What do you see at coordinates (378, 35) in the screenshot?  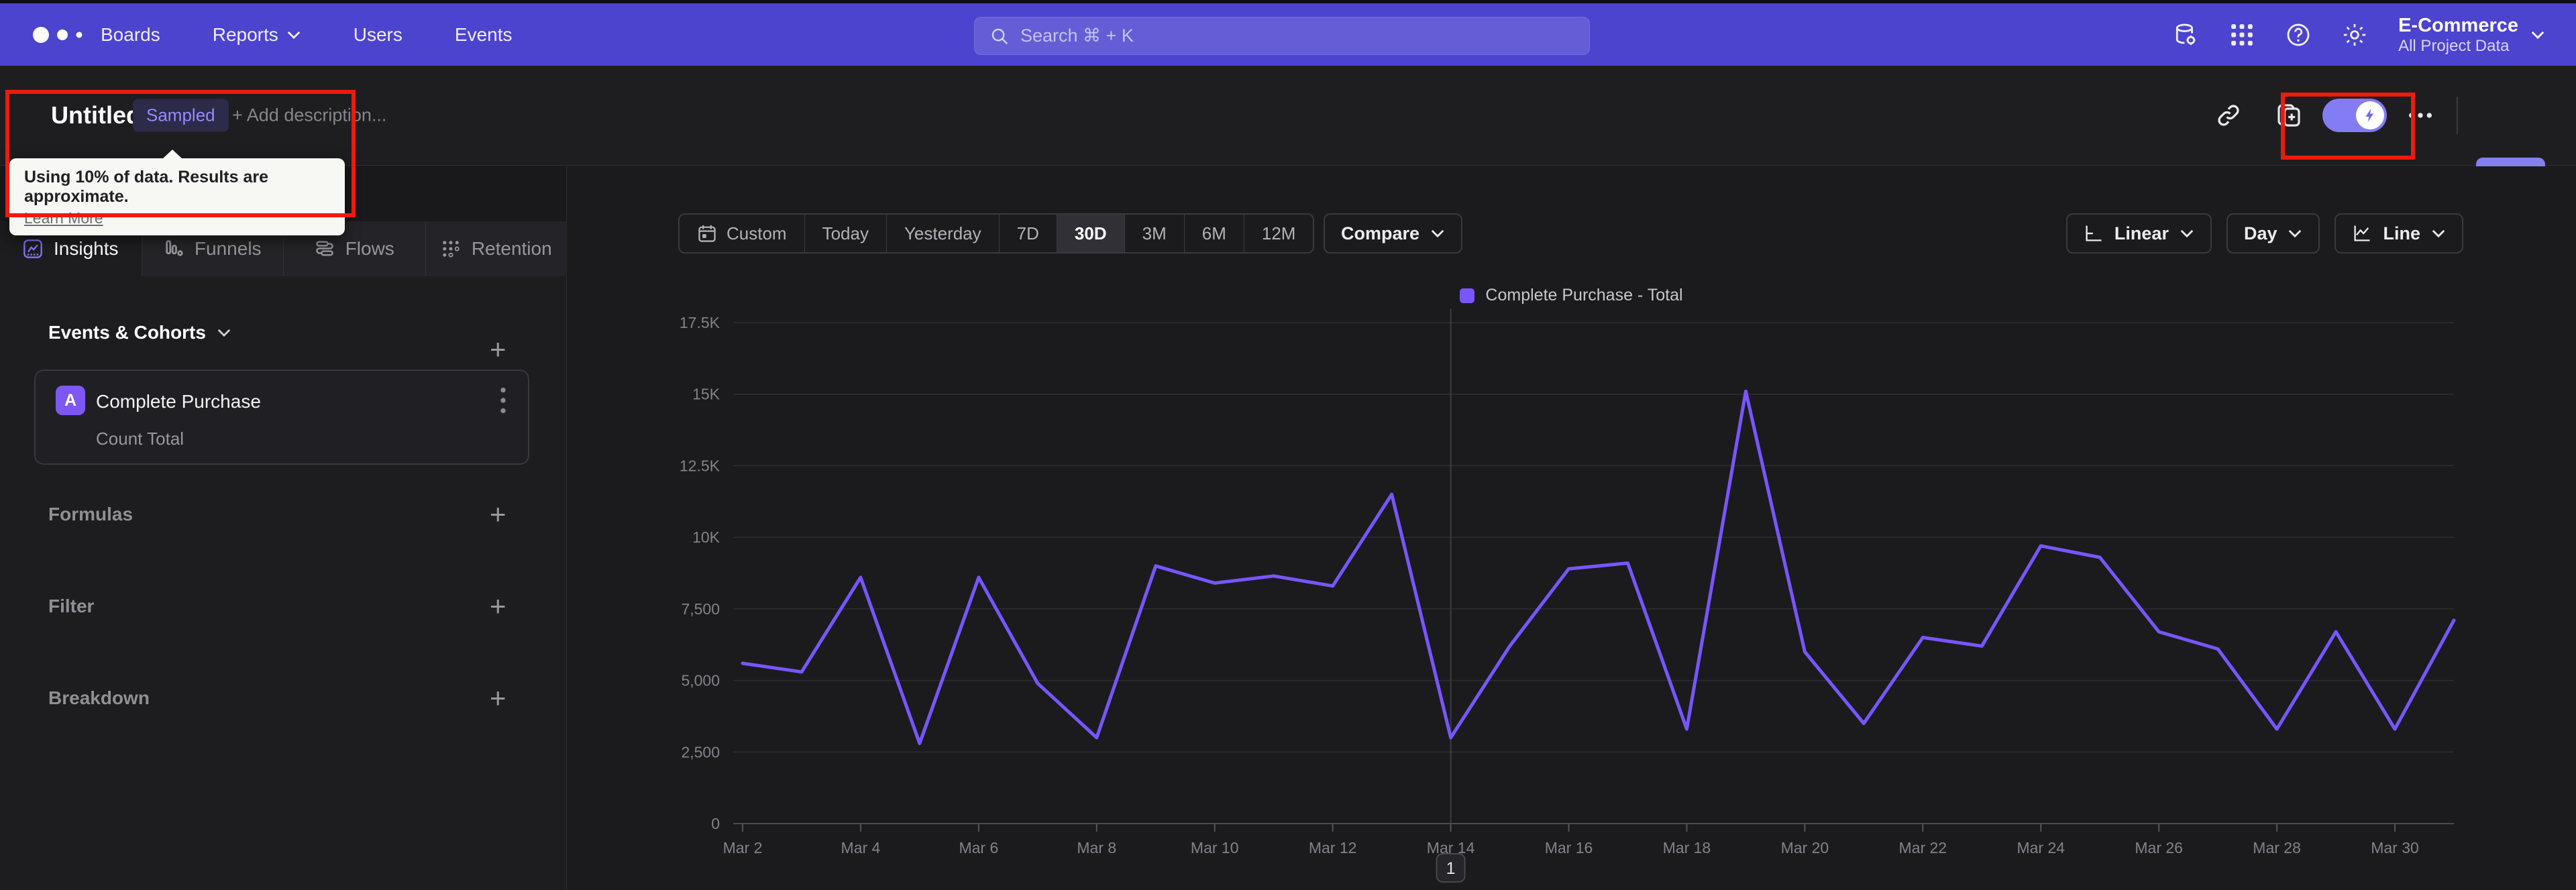 I see `nav-item-users: Users` at bounding box center [378, 35].